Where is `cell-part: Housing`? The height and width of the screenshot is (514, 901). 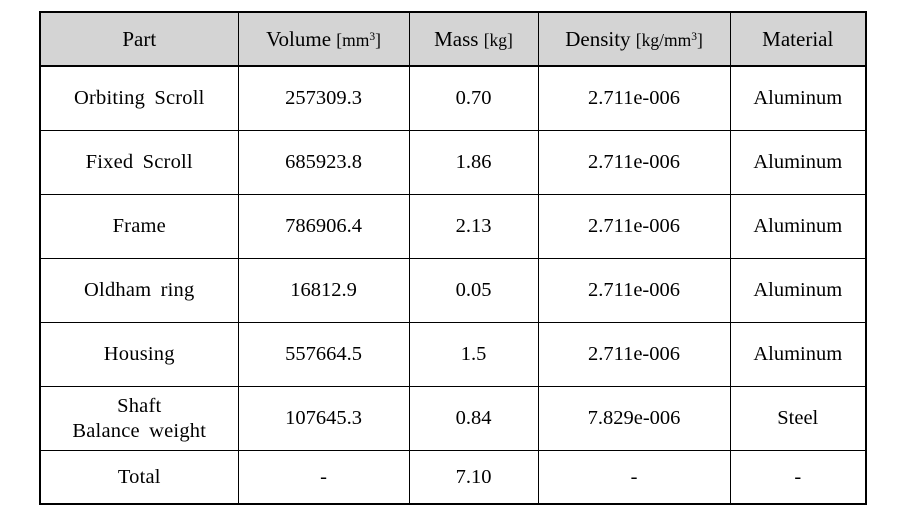 cell-part: Housing is located at coordinates (139, 354).